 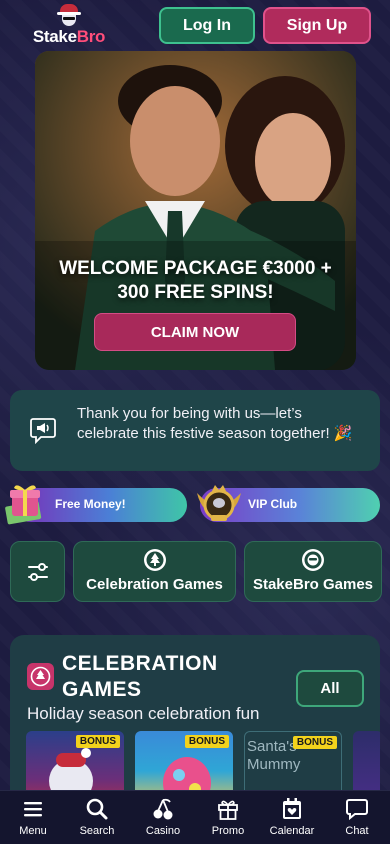 What do you see at coordinates (313, 560) in the screenshot?
I see `mascot-icon` at bounding box center [313, 560].